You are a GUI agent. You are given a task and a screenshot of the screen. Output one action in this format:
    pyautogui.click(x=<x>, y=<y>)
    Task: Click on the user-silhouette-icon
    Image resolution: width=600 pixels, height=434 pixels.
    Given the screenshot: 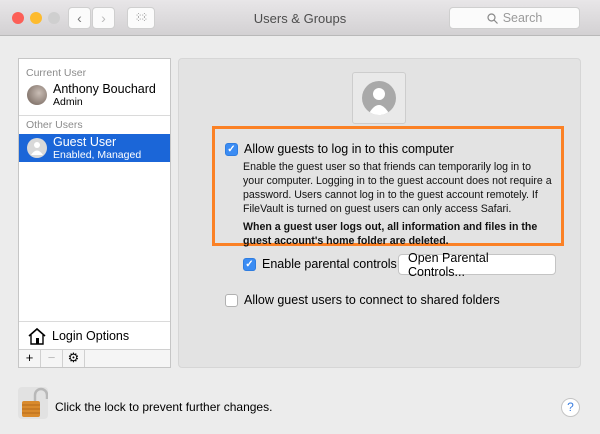 What is the action you would take?
    pyautogui.click(x=379, y=98)
    